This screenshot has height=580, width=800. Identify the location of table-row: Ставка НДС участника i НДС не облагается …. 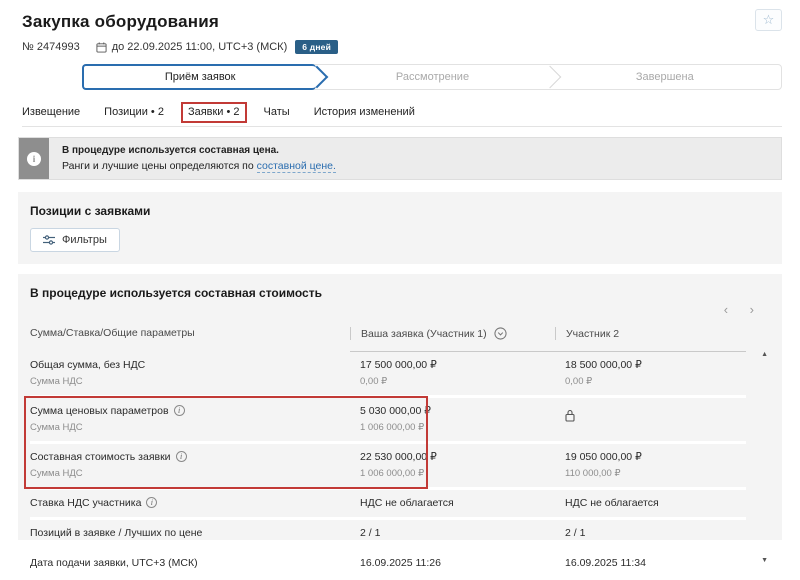
(388, 505).